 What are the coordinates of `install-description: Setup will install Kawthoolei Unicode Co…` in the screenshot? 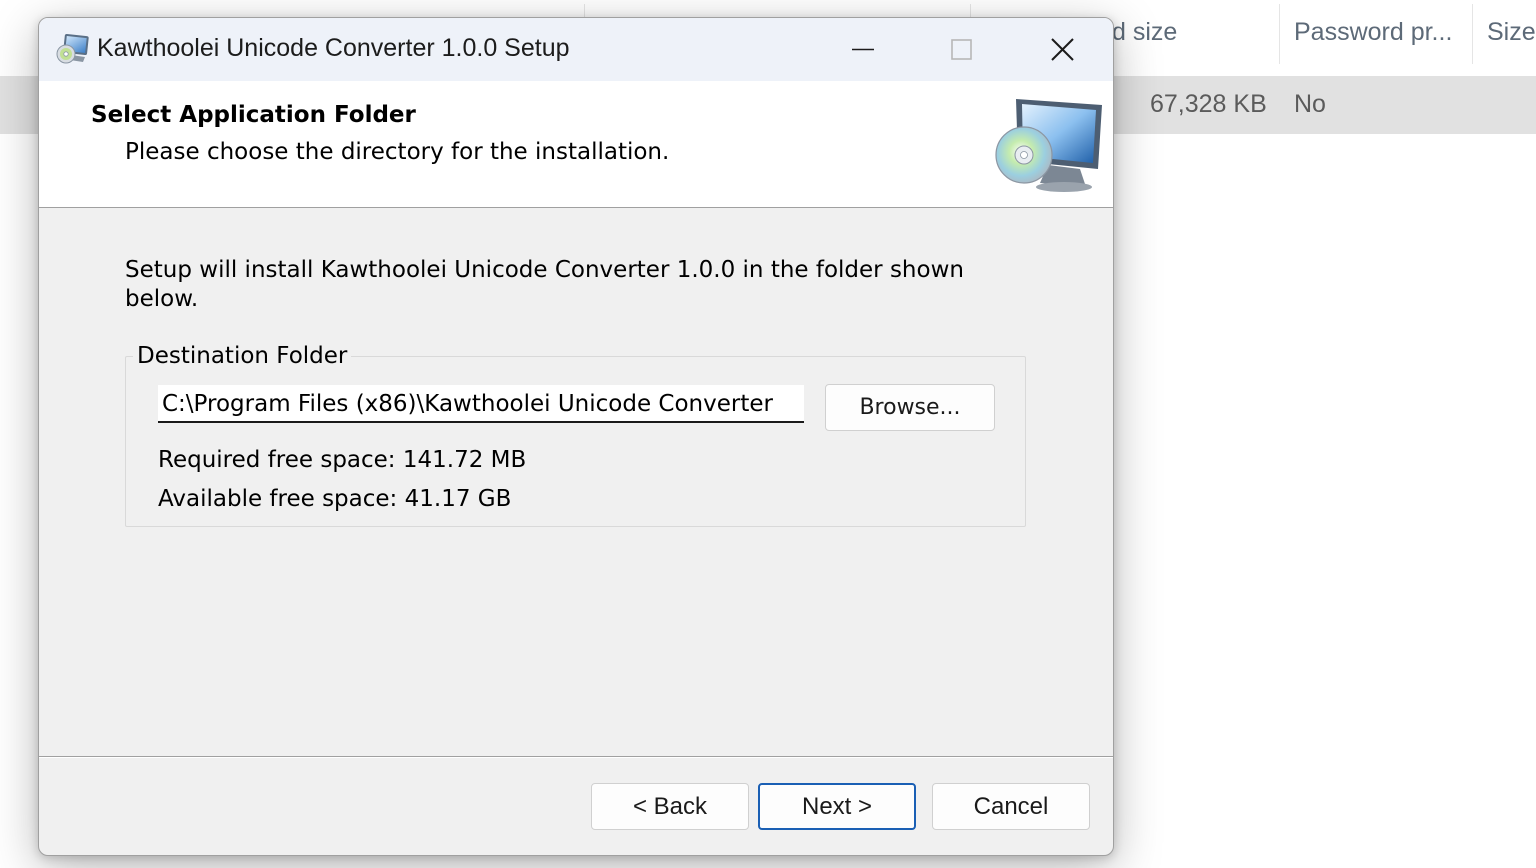 It's located at (544, 284).